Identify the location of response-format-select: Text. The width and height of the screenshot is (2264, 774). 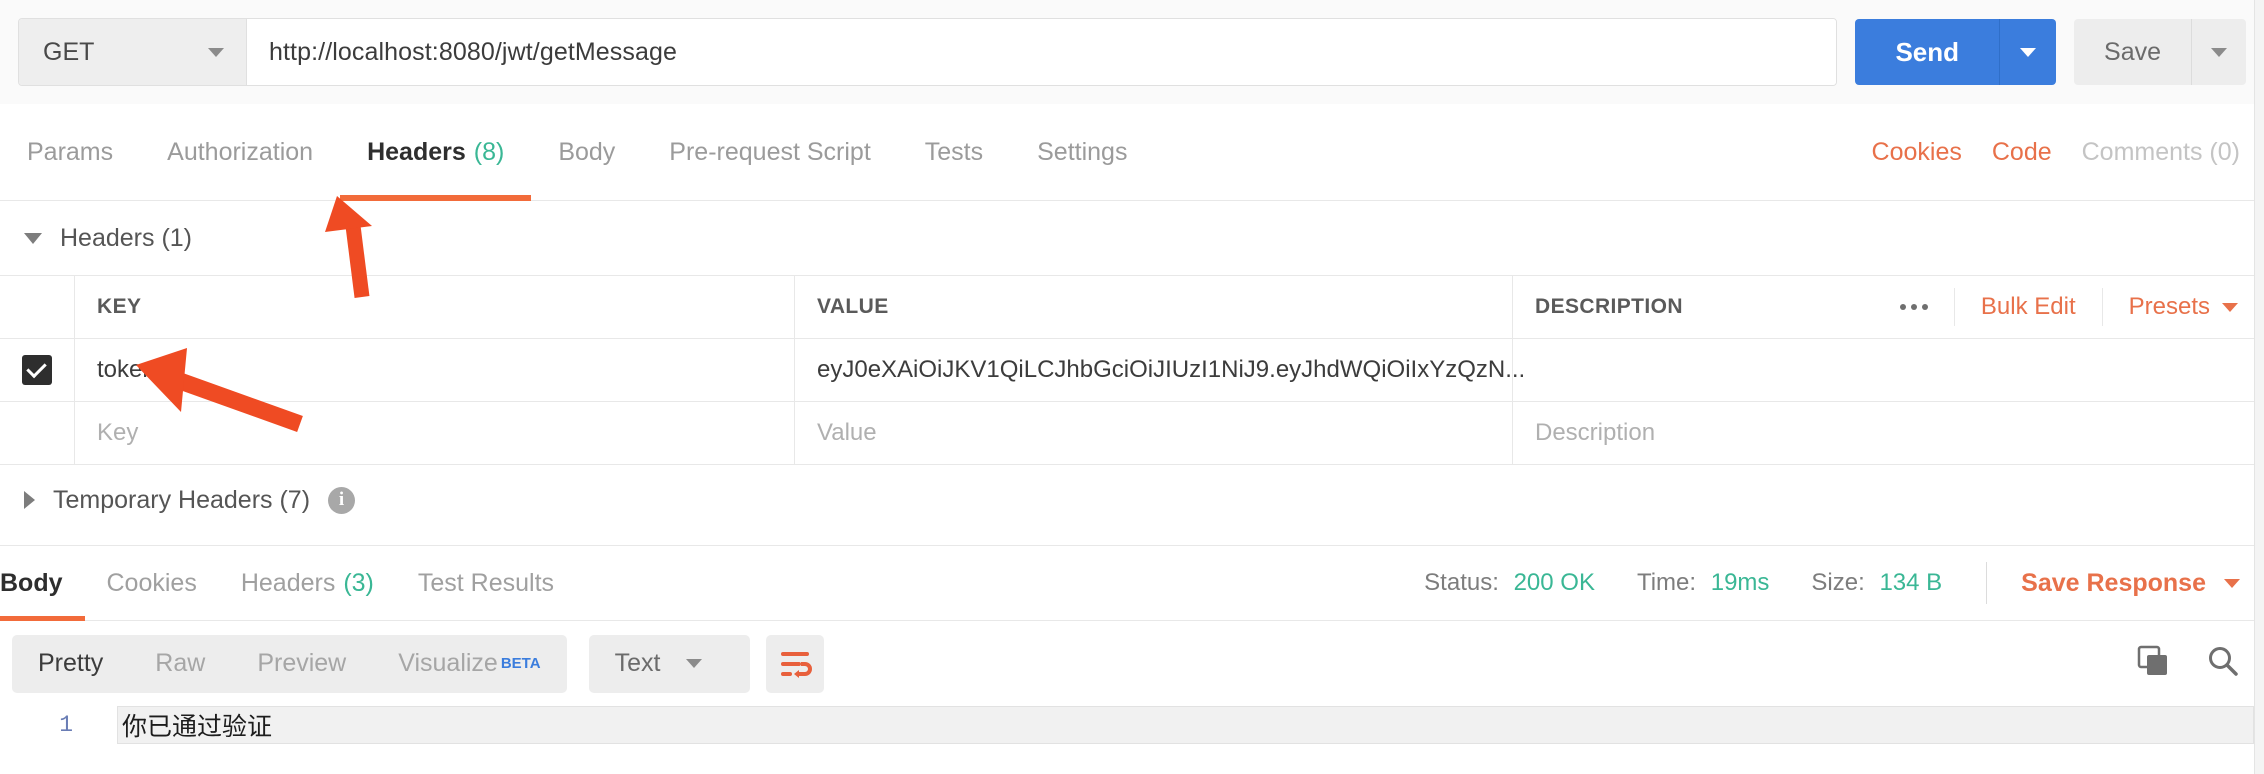
(669, 663).